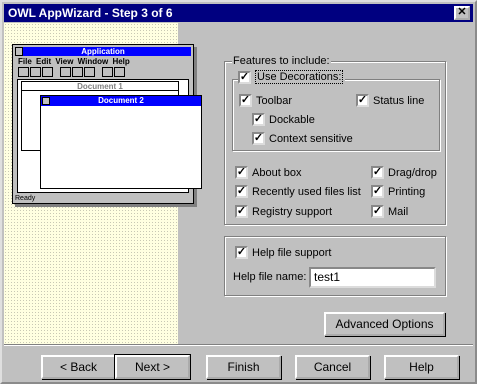  I want to click on features-legend: Features to include:, so click(281, 61).